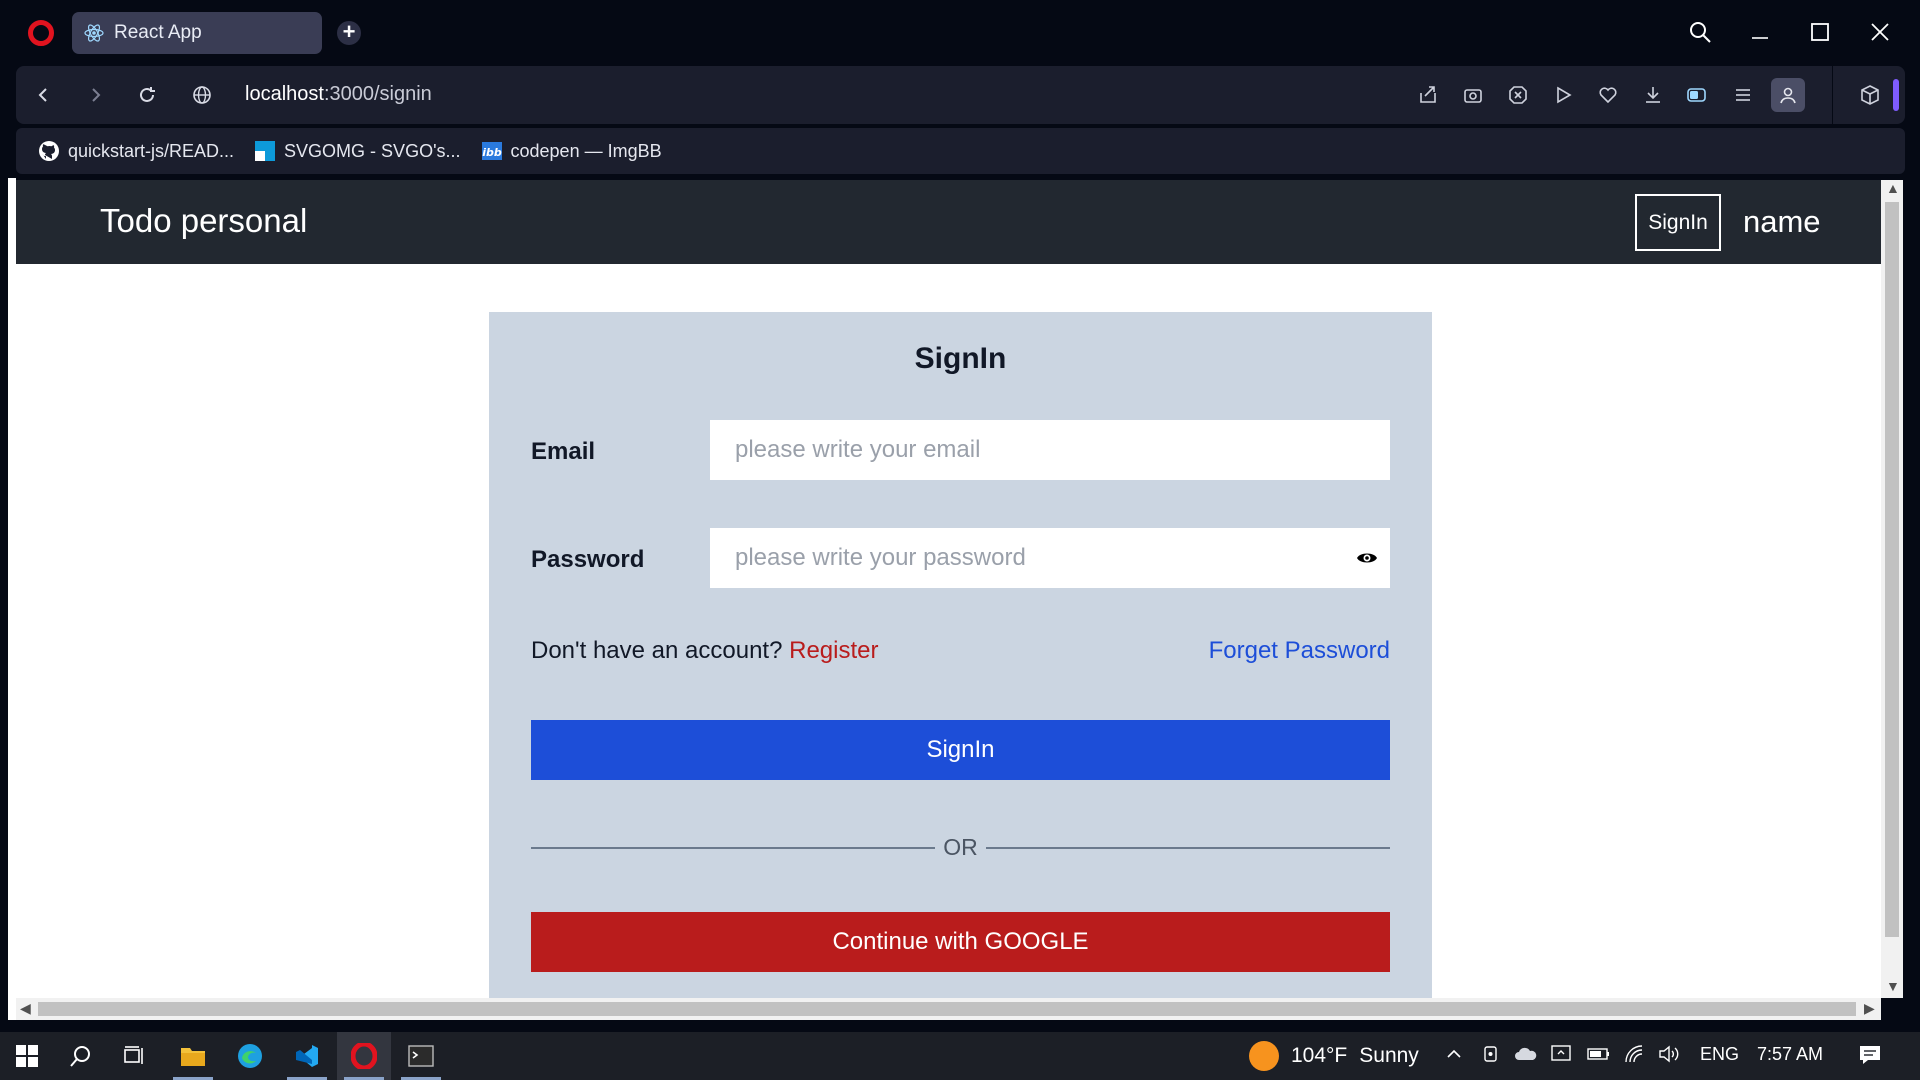 This screenshot has height=1080, width=1920. What do you see at coordinates (1820, 32) in the screenshot?
I see `maximize-button` at bounding box center [1820, 32].